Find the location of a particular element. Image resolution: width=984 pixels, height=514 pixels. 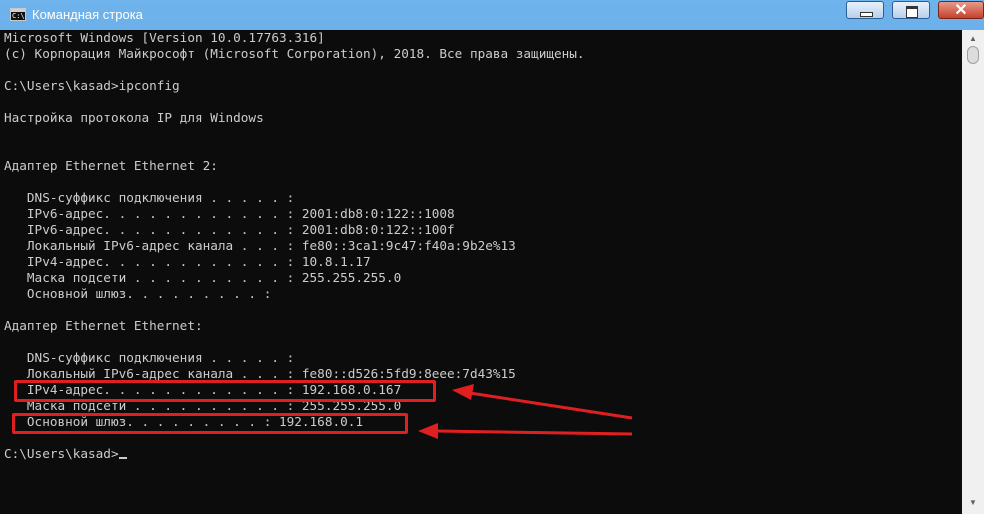

maximize-button is located at coordinates (911, 10).